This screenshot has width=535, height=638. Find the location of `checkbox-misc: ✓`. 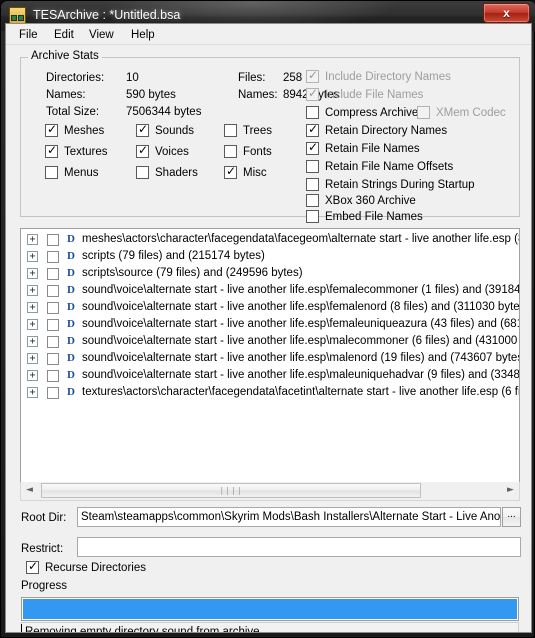

checkbox-misc: ✓ is located at coordinates (230, 171).